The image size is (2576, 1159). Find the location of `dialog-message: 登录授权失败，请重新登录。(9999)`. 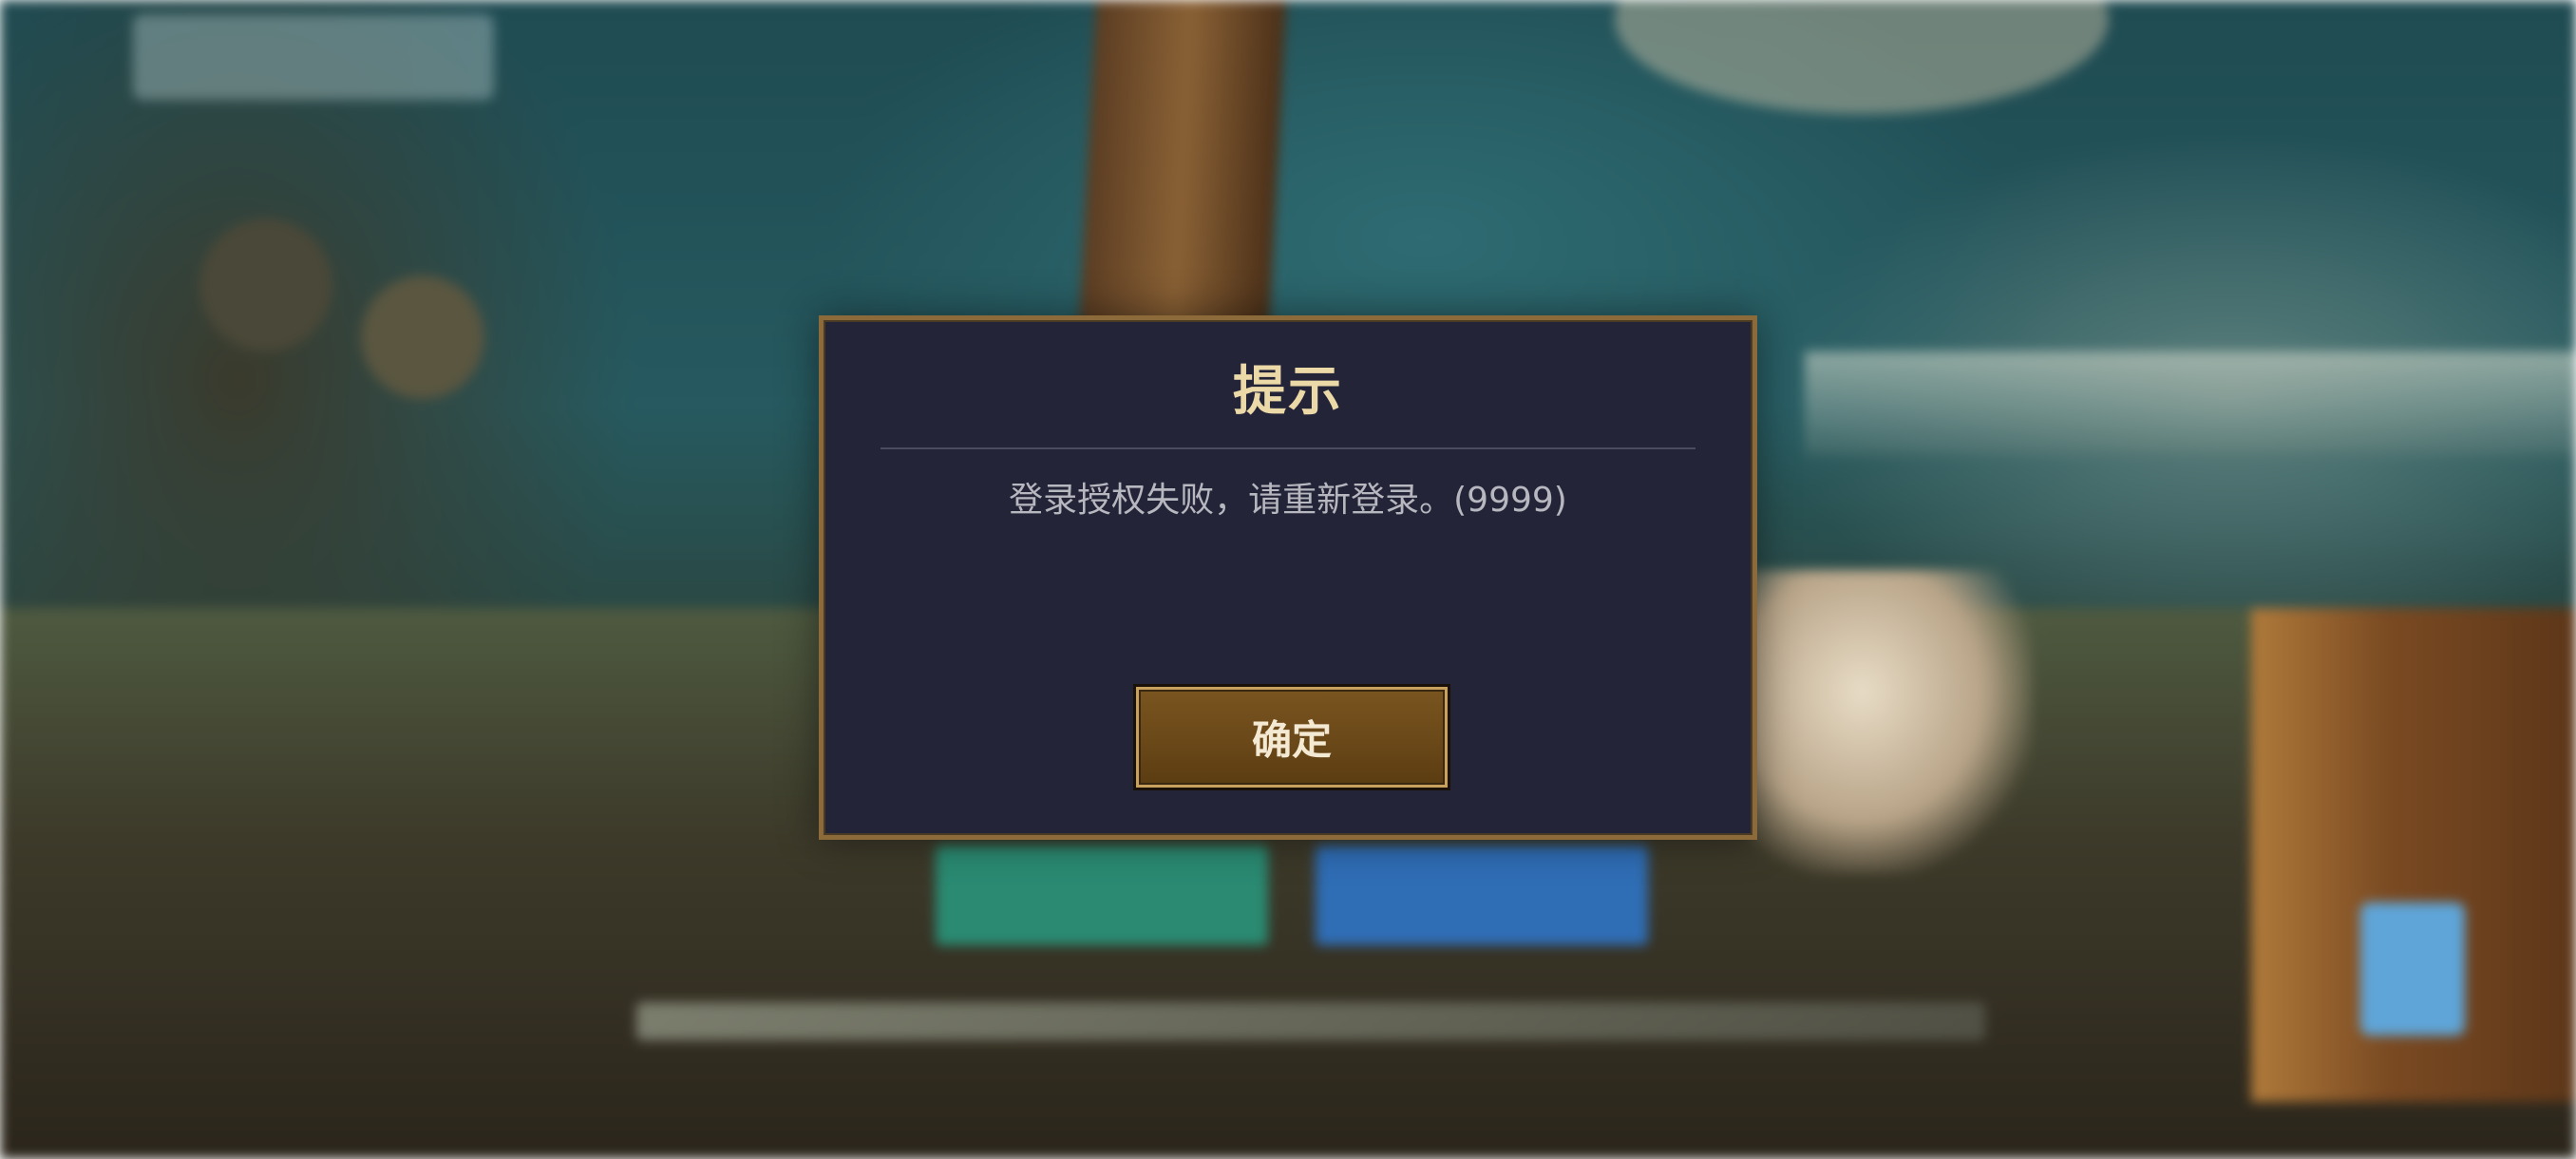

dialog-message: 登录授权失败，请重新登录。(9999) is located at coordinates (1288, 500).